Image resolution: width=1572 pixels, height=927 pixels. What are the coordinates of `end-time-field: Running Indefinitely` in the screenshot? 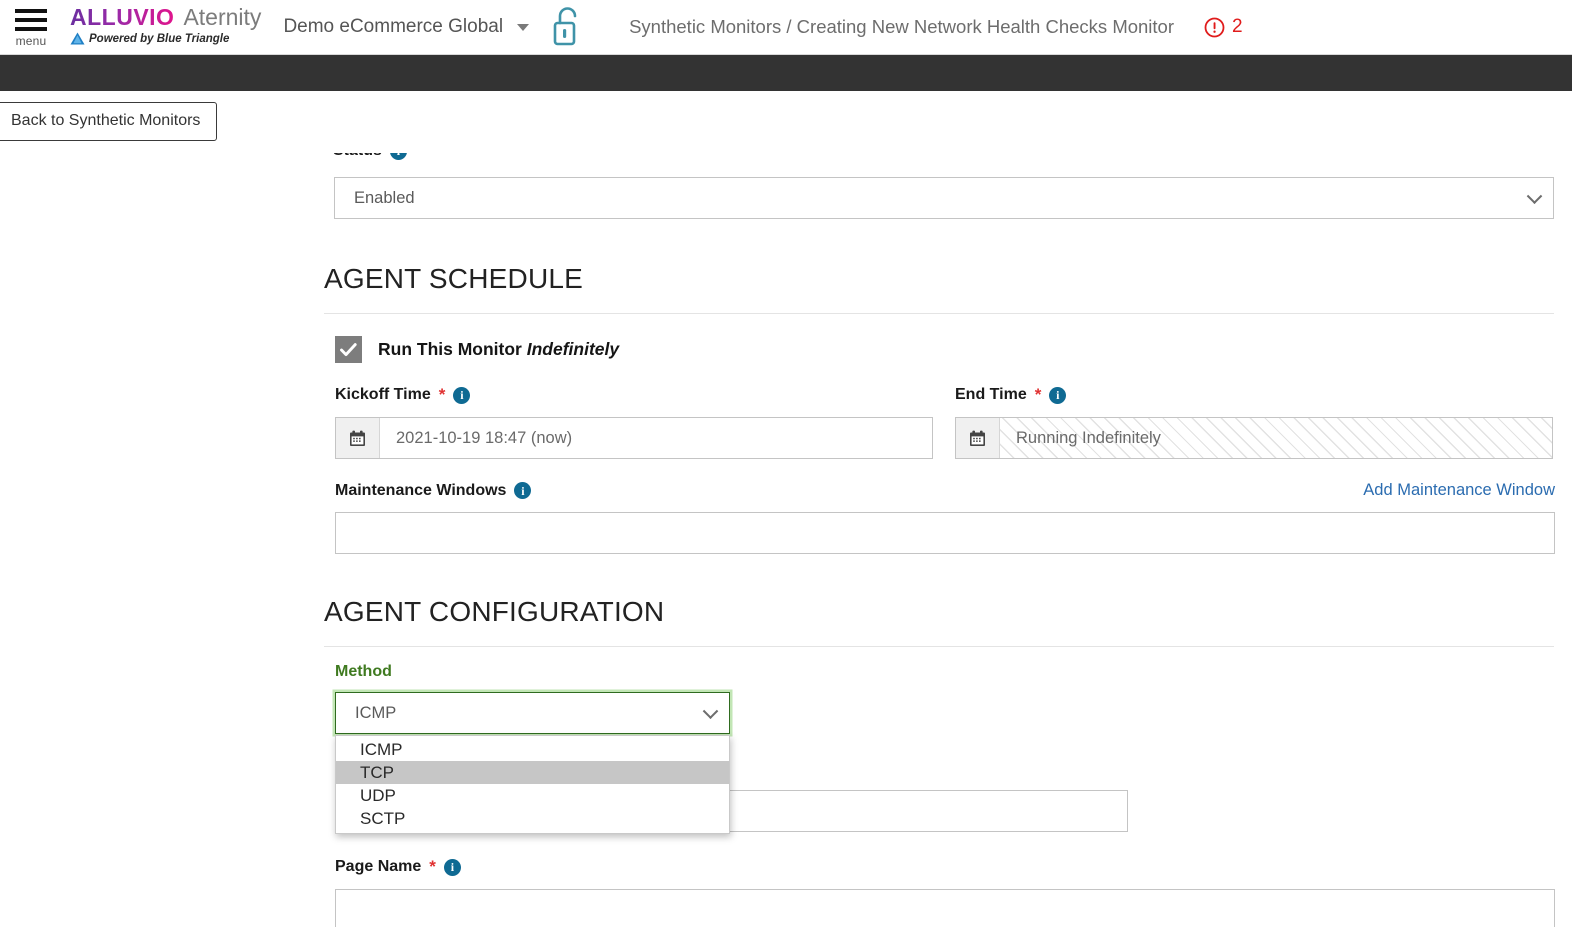 It's located at (1254, 438).